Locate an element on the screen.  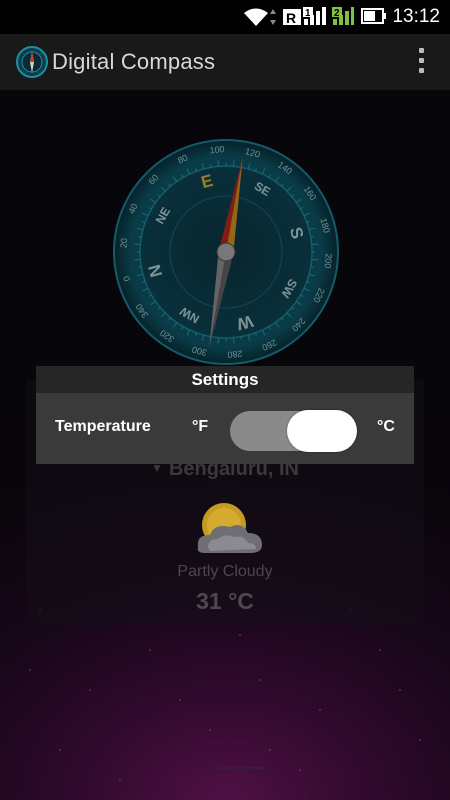
partly-cloudy-icon is located at coordinates (229, 528).